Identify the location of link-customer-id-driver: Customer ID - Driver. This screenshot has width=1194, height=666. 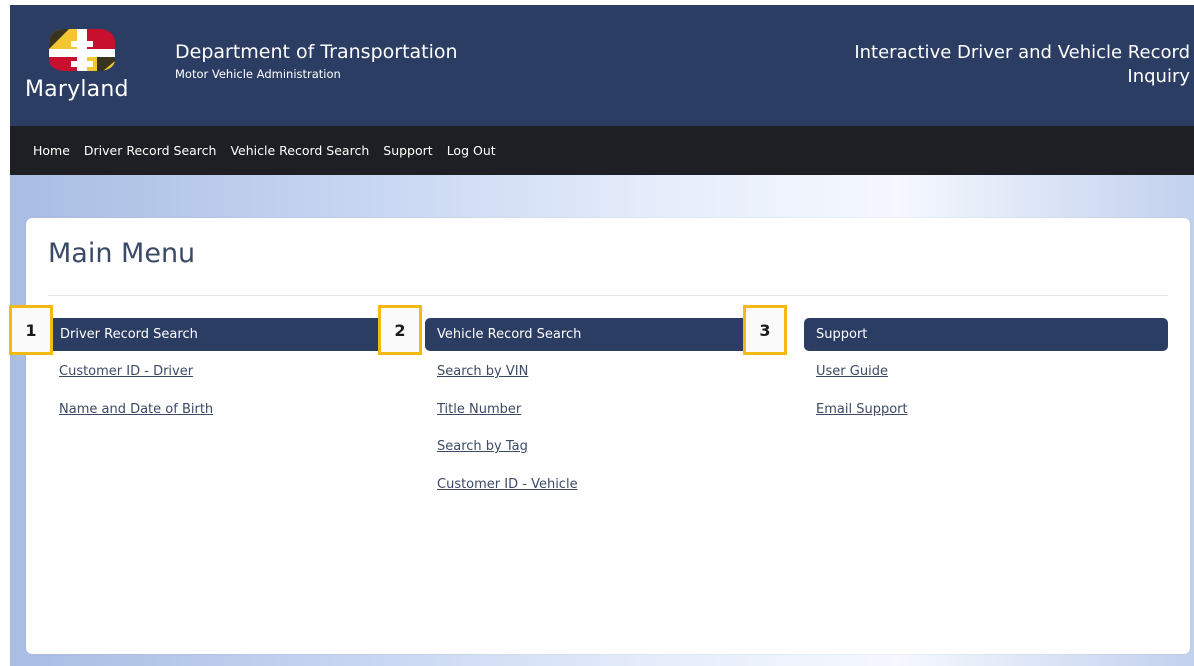
(126, 371).